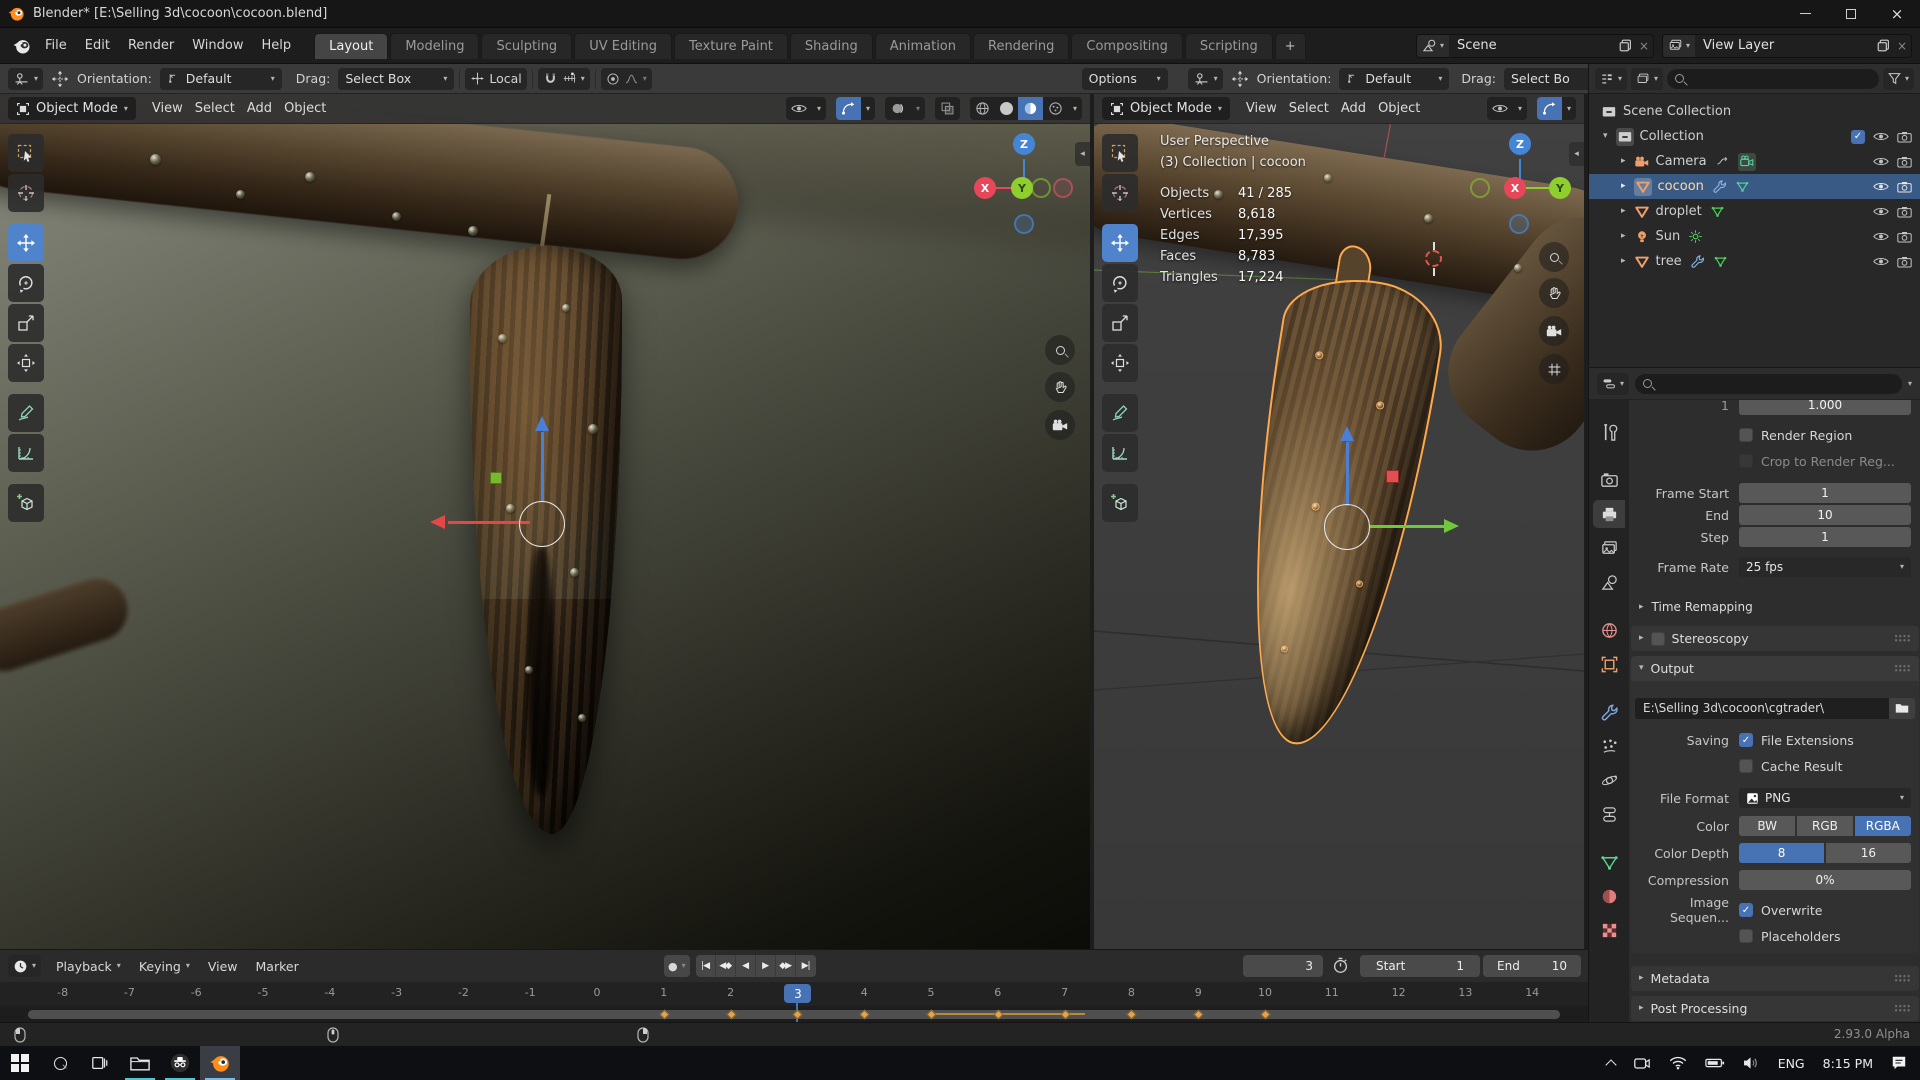 This screenshot has height=1080, width=1920. Describe the element at coordinates (1228, 45) in the screenshot. I see `tab-scripting: Scripting` at that location.